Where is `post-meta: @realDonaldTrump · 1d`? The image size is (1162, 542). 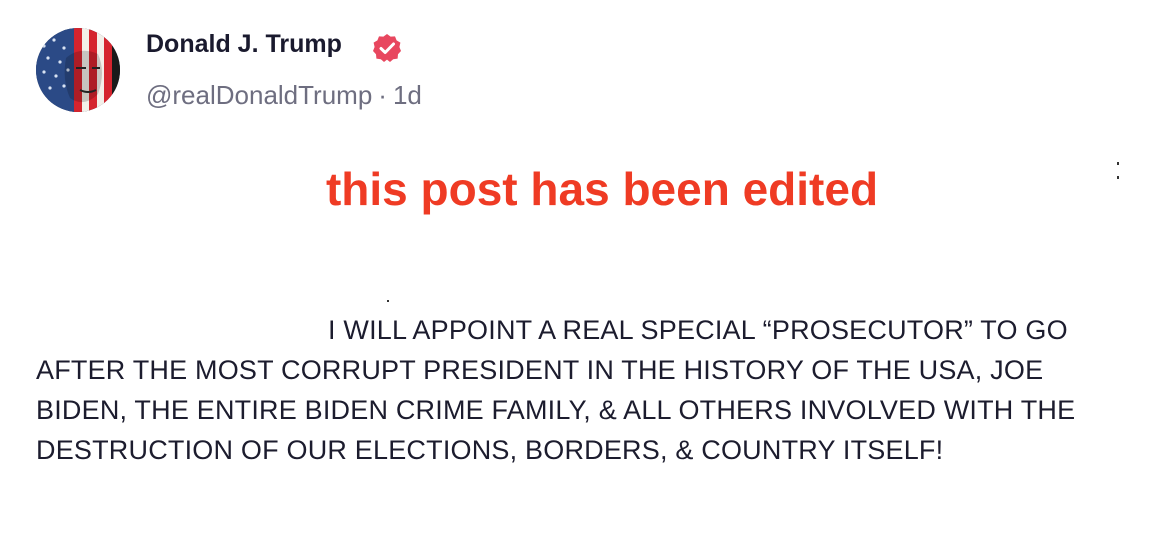
post-meta: @realDonaldTrump · 1d is located at coordinates (284, 95).